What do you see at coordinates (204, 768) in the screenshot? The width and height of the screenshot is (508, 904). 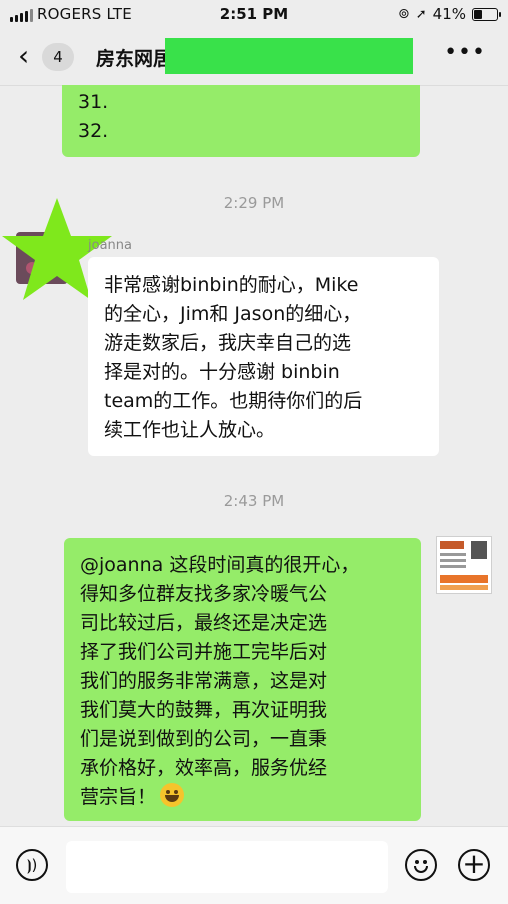 I see `message-line: 承价格好，效率高，服务优经` at bounding box center [204, 768].